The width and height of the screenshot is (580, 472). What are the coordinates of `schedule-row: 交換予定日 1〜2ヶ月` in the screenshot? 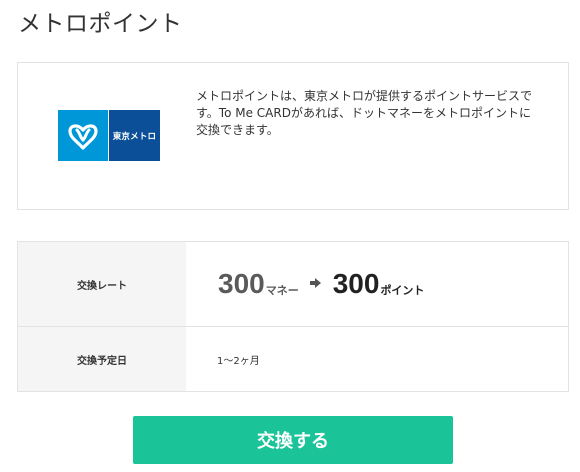 It's located at (293, 359).